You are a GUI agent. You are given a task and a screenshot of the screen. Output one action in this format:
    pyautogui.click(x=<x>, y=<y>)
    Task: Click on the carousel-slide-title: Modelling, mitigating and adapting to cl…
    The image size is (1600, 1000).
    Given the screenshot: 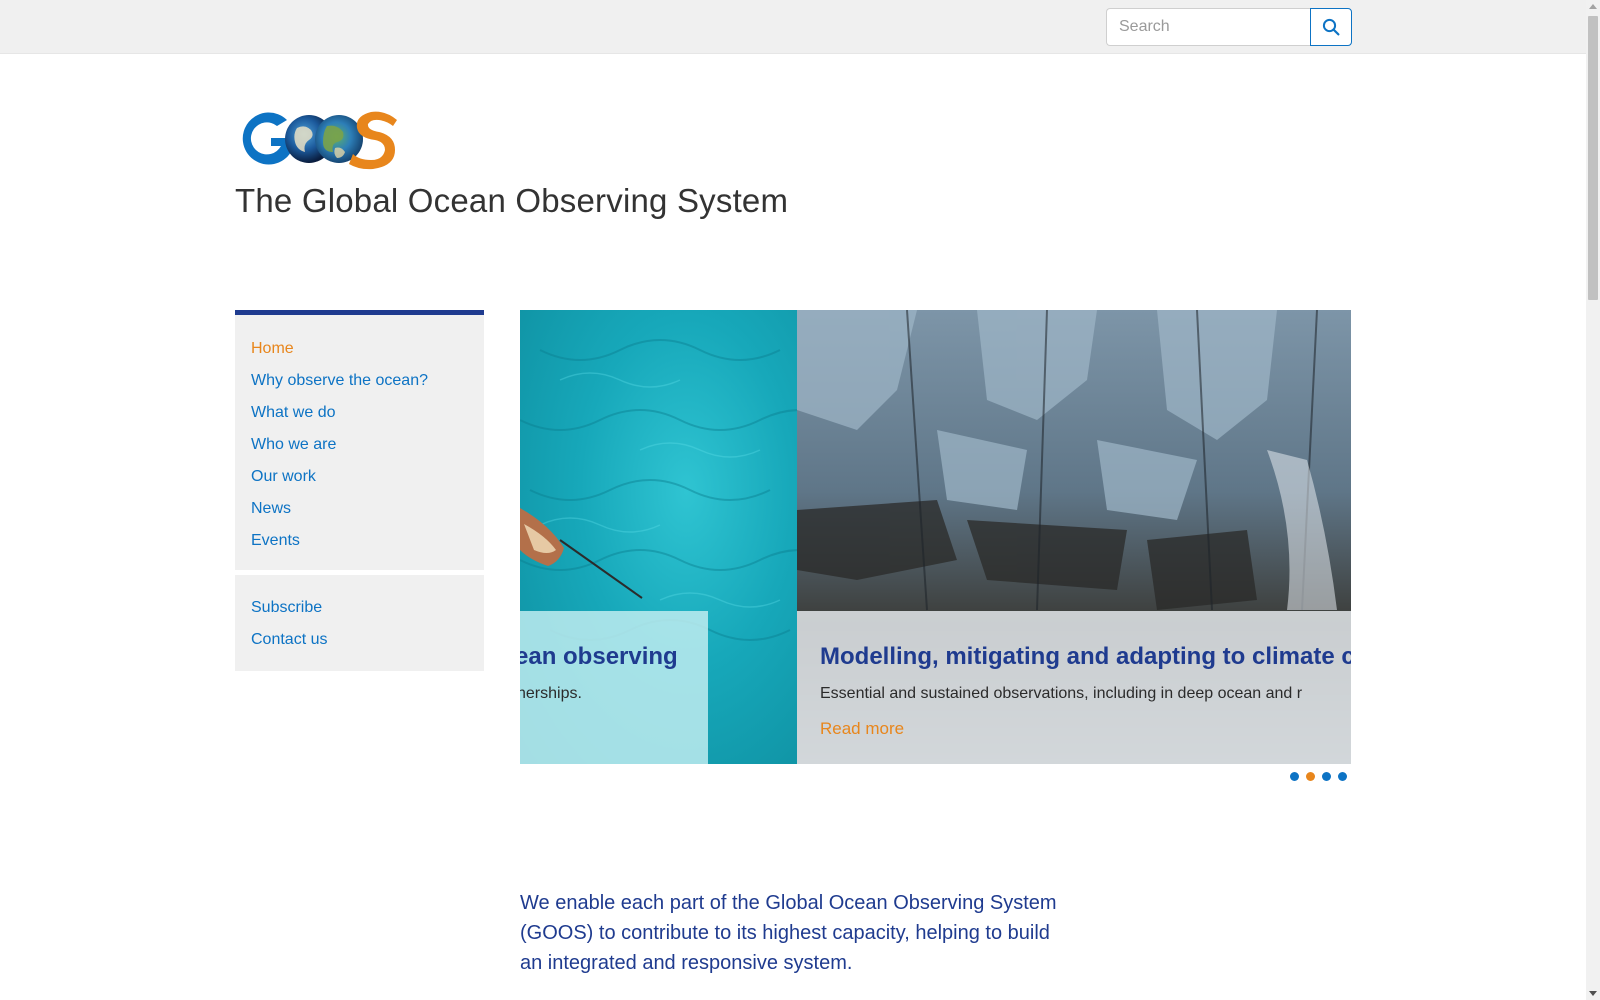 What is the action you would take?
    pyautogui.click(x=1085, y=656)
    